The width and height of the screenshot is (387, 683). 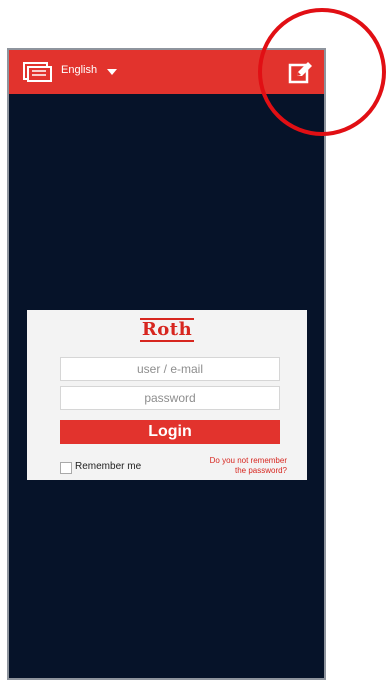 What do you see at coordinates (37, 72) in the screenshot?
I see `language-icon` at bounding box center [37, 72].